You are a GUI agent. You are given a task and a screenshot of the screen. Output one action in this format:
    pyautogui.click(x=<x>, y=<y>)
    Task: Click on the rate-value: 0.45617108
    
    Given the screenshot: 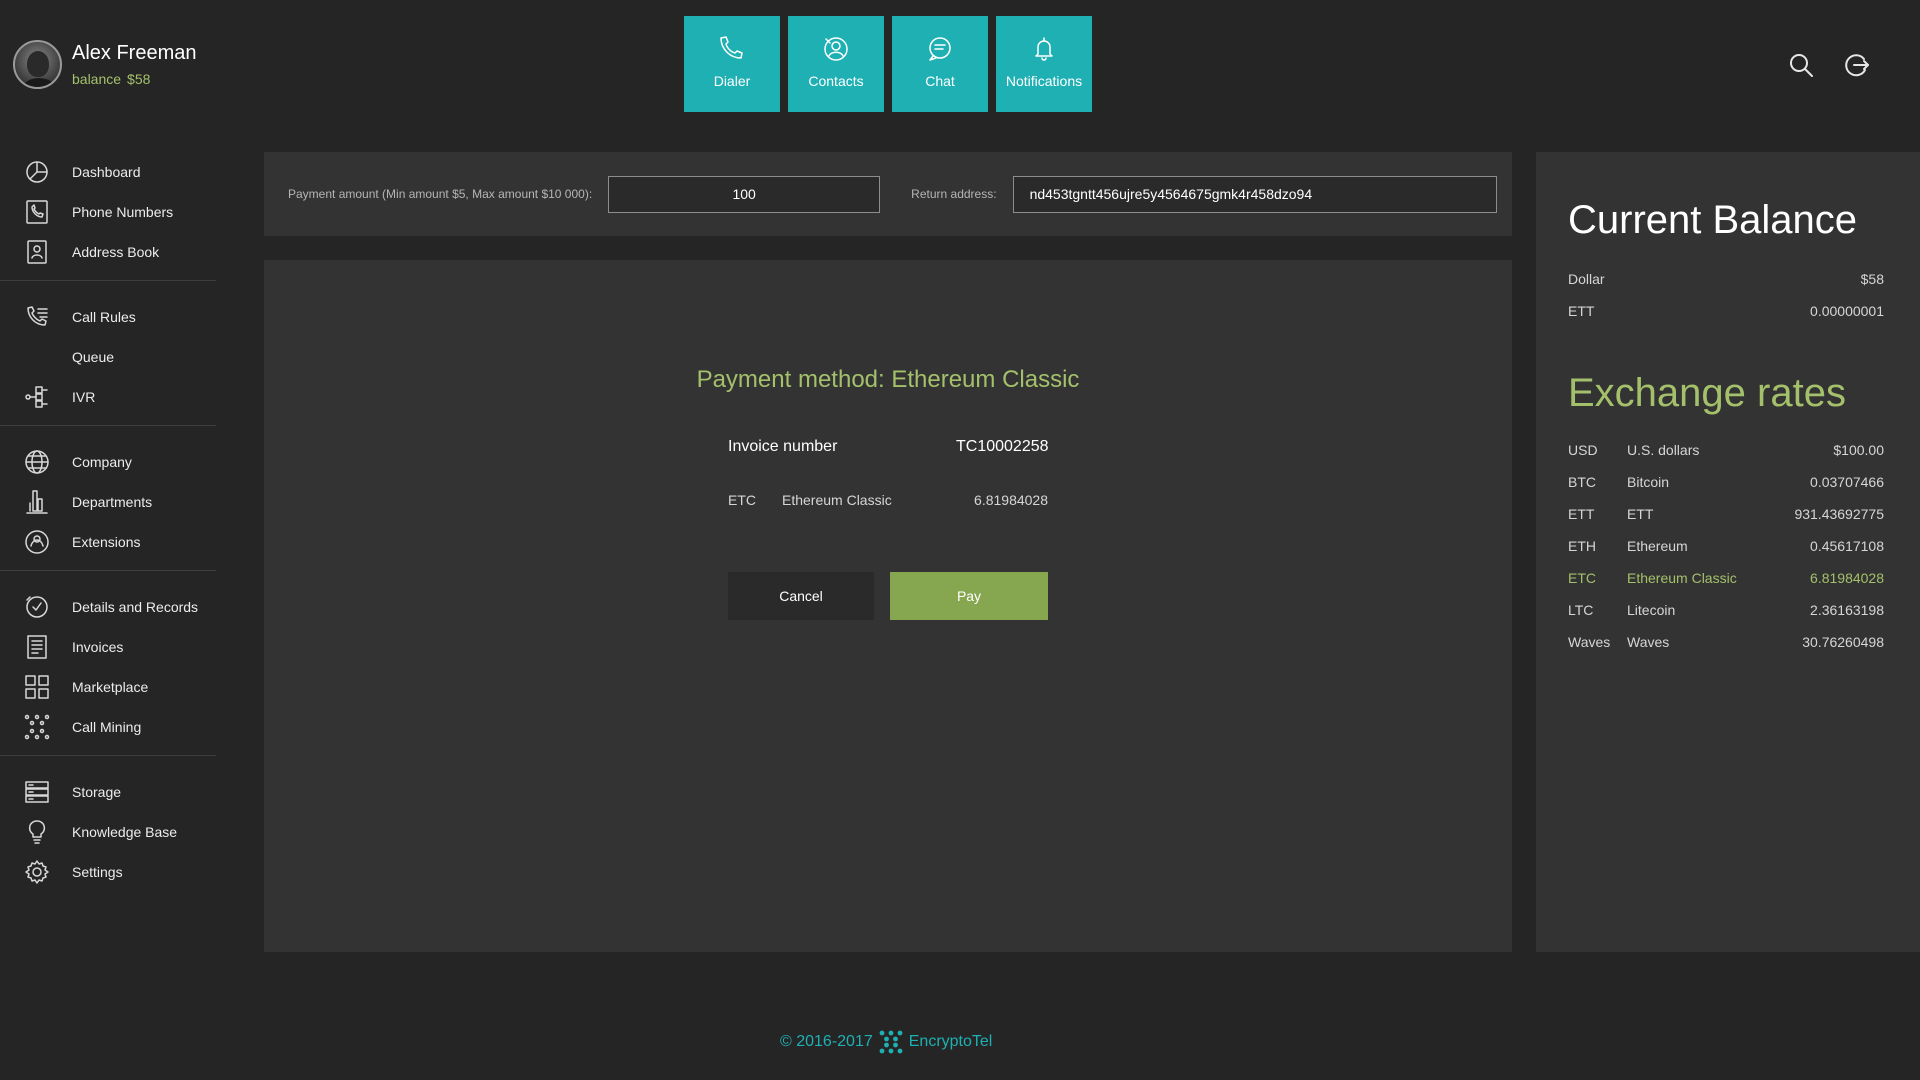 What is the action you would take?
    pyautogui.click(x=1847, y=546)
    